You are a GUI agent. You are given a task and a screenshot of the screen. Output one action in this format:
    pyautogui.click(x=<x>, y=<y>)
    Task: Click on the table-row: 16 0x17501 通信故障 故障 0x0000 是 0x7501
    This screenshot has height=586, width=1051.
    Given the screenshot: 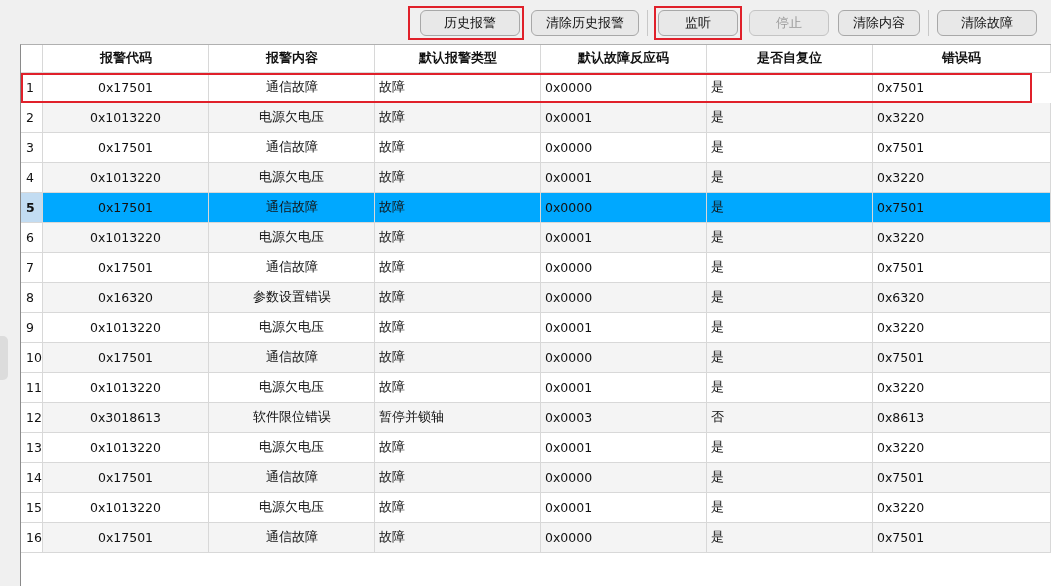 What is the action you would take?
    pyautogui.click(x=536, y=538)
    